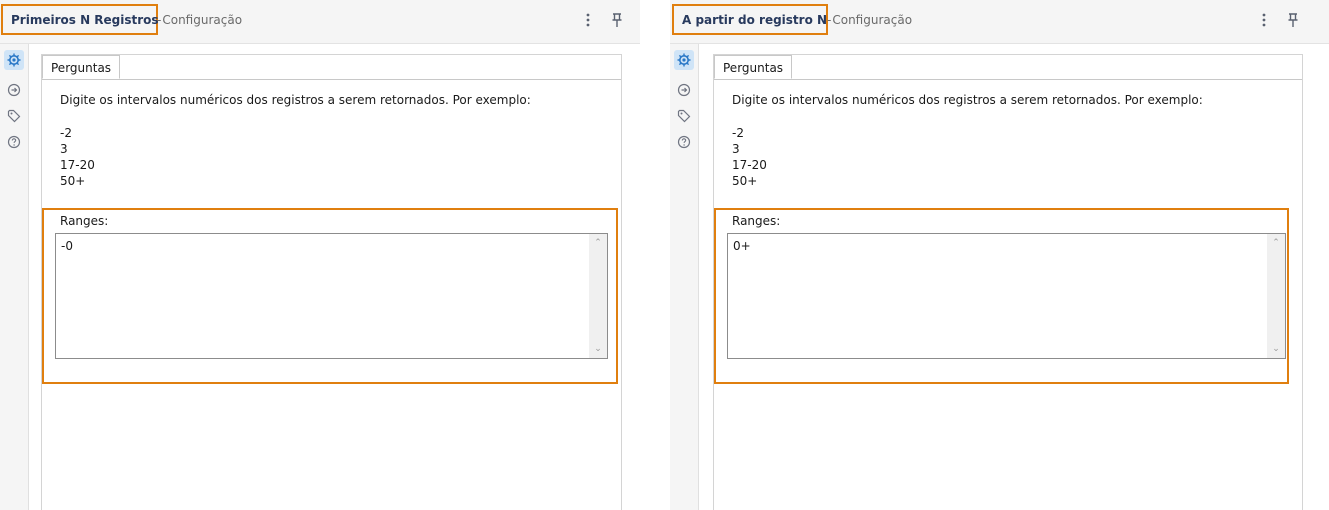  Describe the element at coordinates (67, 246) in the screenshot. I see `ranges-value: -0` at that location.